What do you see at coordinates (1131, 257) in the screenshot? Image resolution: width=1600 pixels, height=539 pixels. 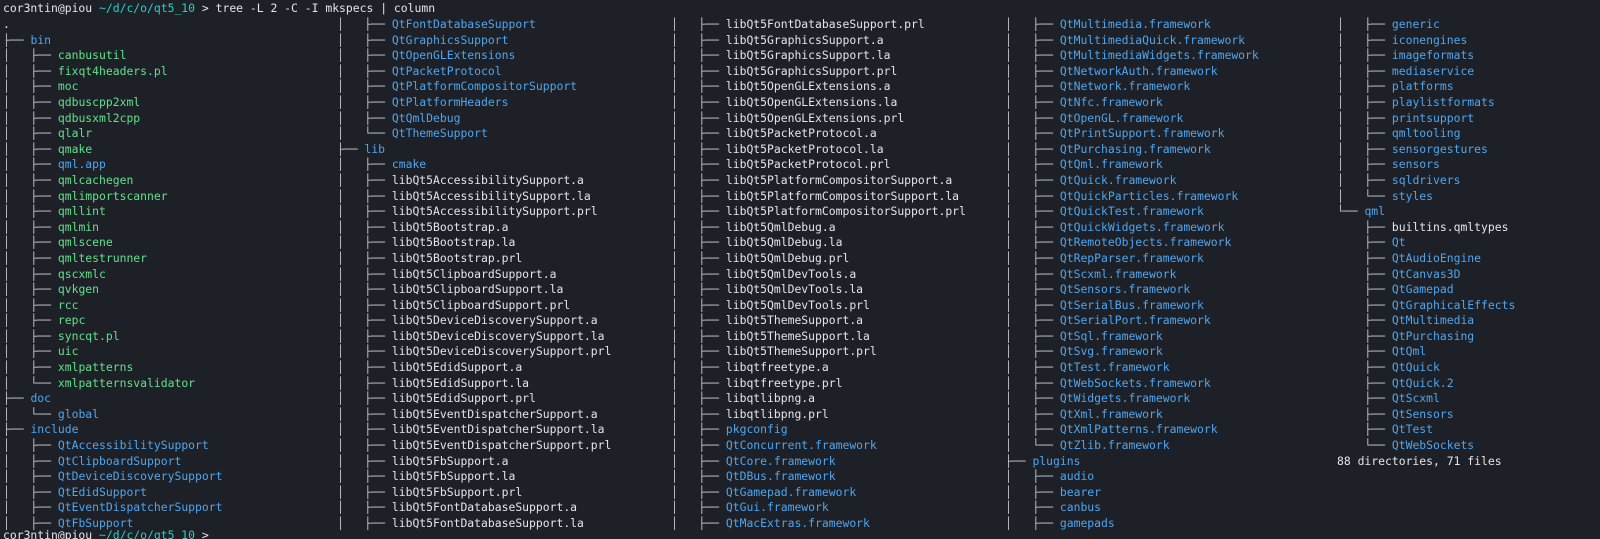 I see `directory-name: QtRepParser.framework` at bounding box center [1131, 257].